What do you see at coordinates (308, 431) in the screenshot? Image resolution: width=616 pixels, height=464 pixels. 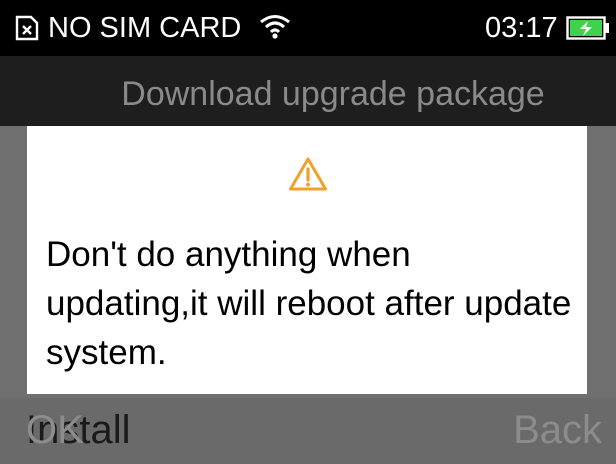 I see `softkey-bar: Install OK Back` at bounding box center [308, 431].